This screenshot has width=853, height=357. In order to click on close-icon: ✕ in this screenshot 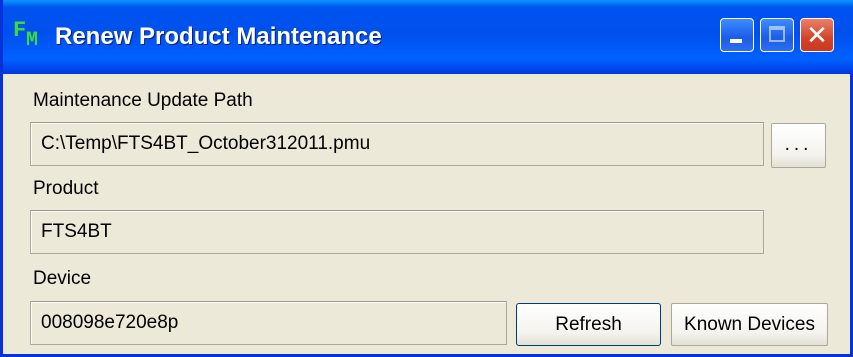, I will do `click(817, 35)`.